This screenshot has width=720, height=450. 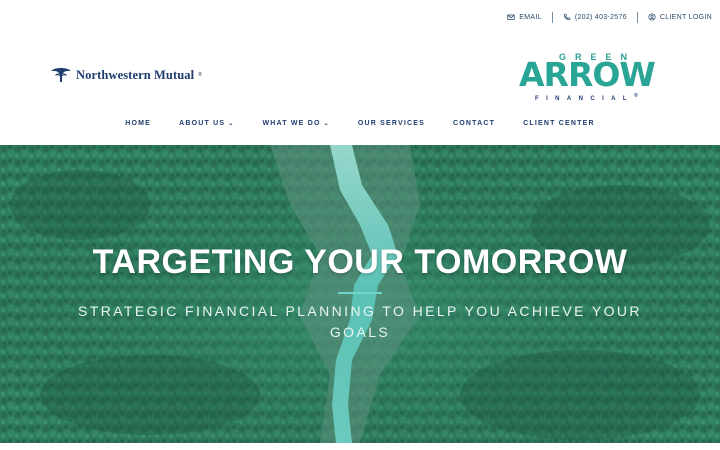 I want to click on nav-item-label: ABOUT US, so click(x=202, y=123).